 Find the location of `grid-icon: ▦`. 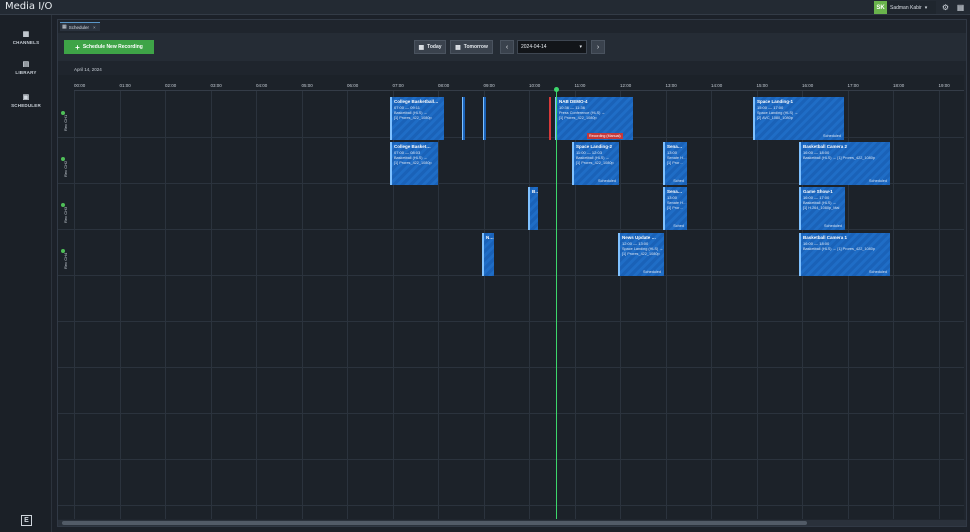

grid-icon: ▦ is located at coordinates (960, 7).